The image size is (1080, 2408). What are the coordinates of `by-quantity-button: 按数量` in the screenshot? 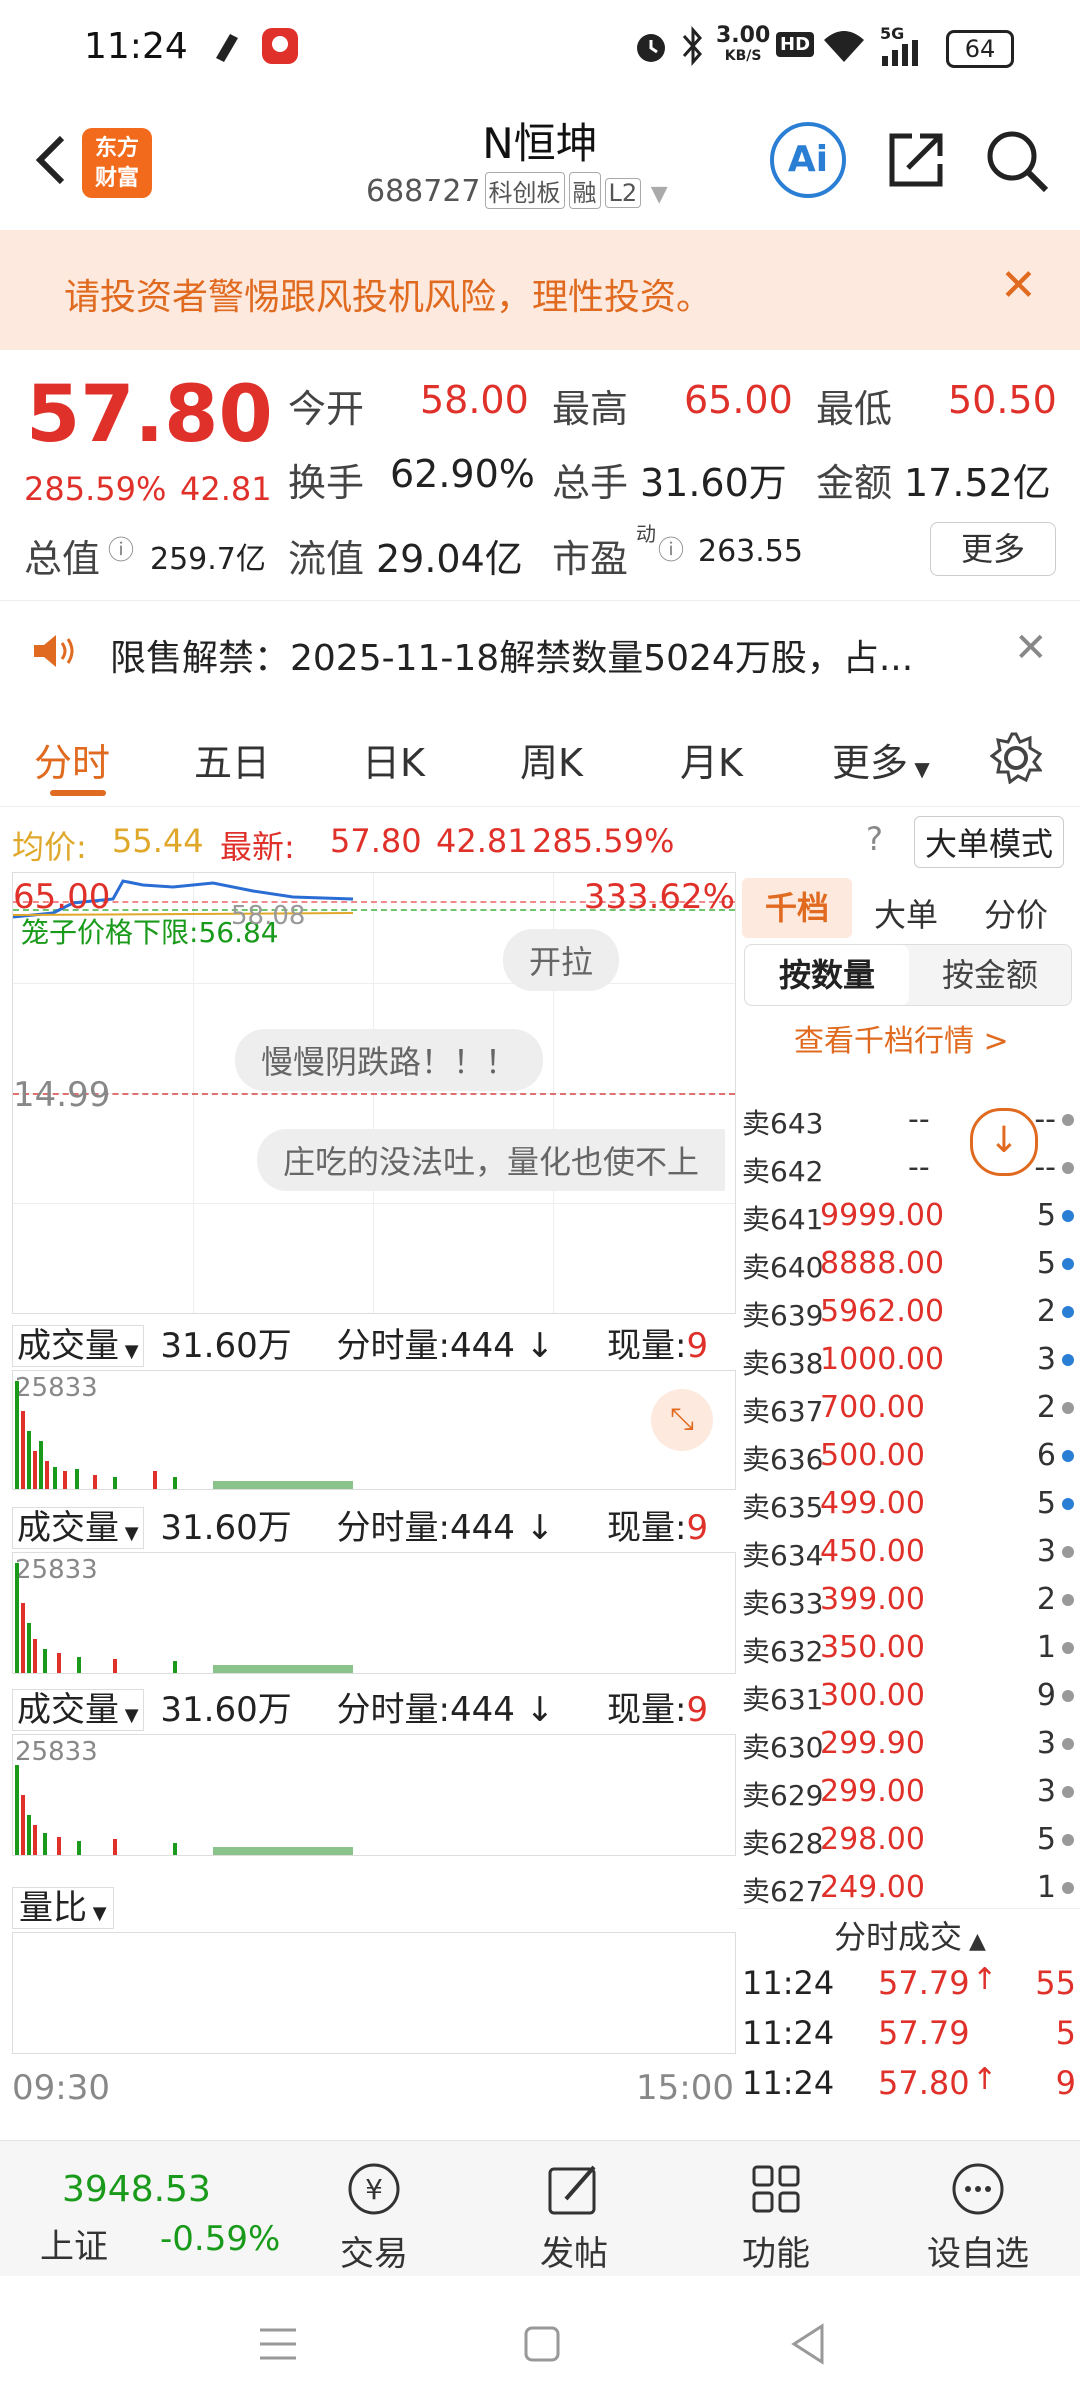 It's located at (827, 975).